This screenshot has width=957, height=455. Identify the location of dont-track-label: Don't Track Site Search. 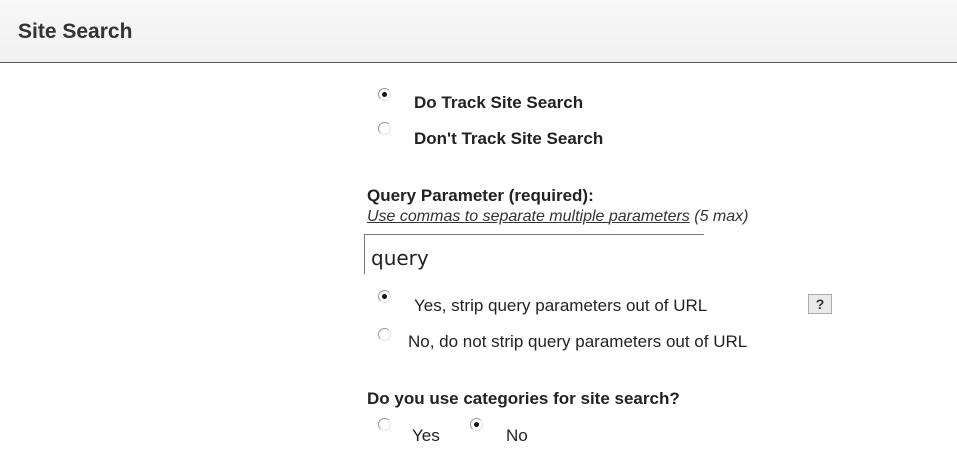
(509, 138).